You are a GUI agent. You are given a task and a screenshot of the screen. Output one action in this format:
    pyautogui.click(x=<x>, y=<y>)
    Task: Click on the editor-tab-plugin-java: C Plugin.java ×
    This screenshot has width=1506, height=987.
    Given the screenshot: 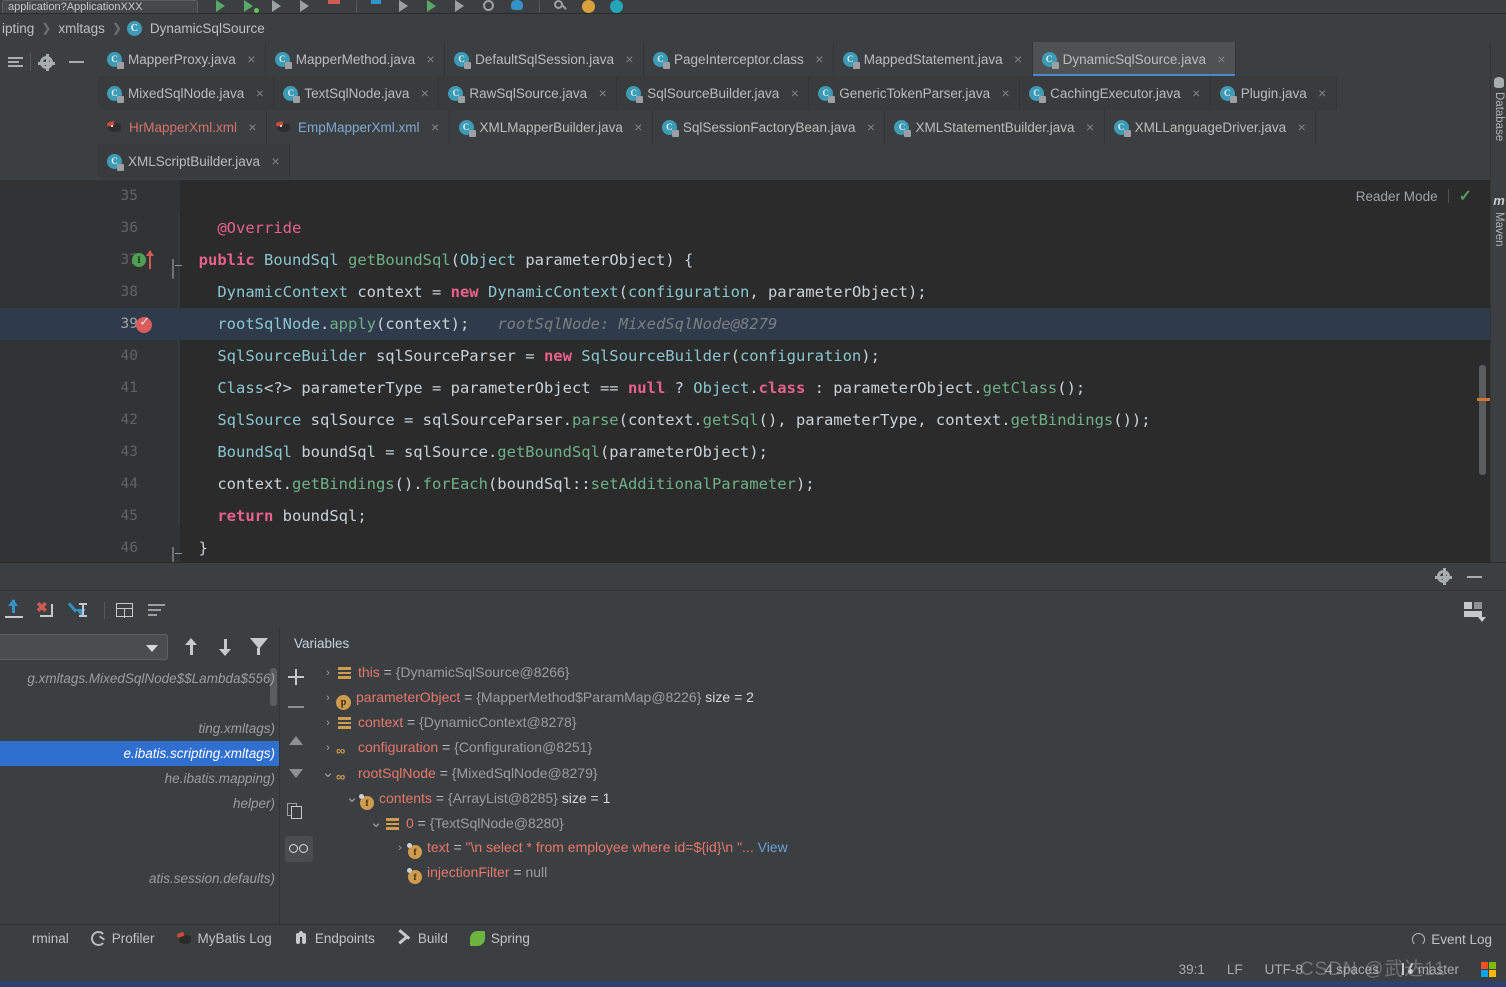 What is the action you would take?
    pyautogui.click(x=1273, y=93)
    